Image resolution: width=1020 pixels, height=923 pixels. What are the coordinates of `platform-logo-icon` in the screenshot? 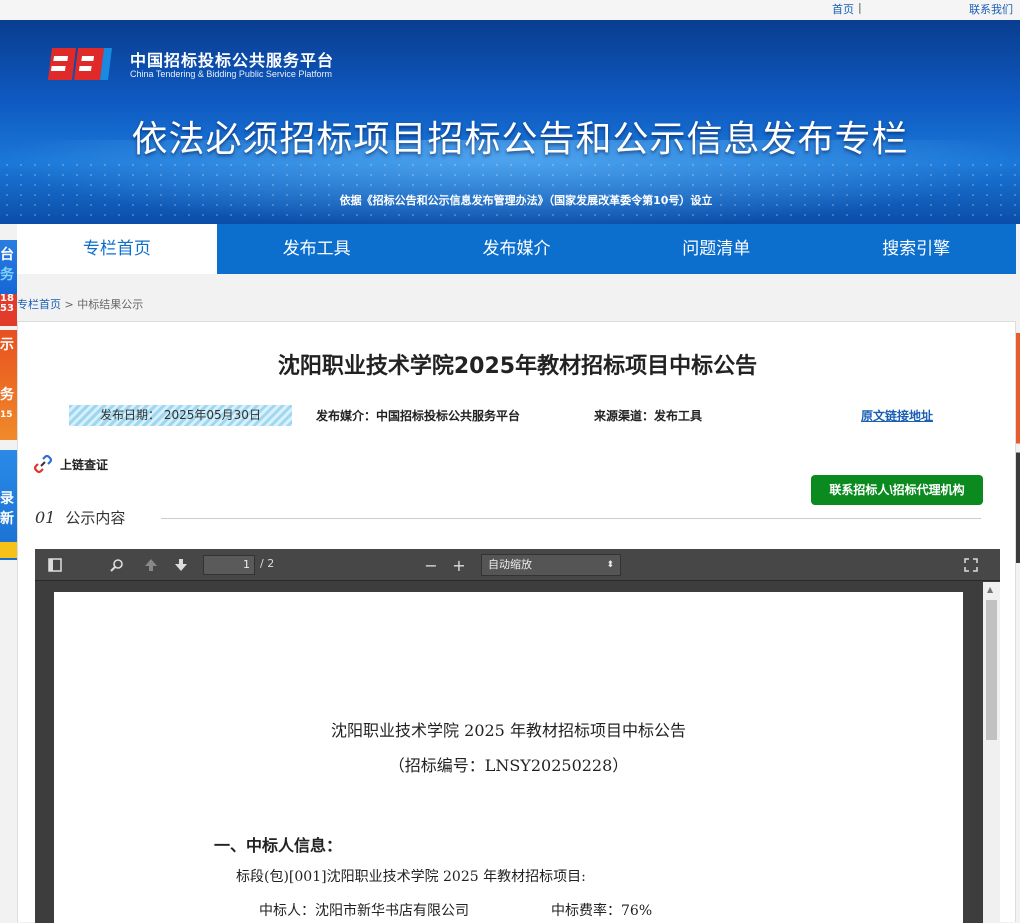 It's located at (80, 64).